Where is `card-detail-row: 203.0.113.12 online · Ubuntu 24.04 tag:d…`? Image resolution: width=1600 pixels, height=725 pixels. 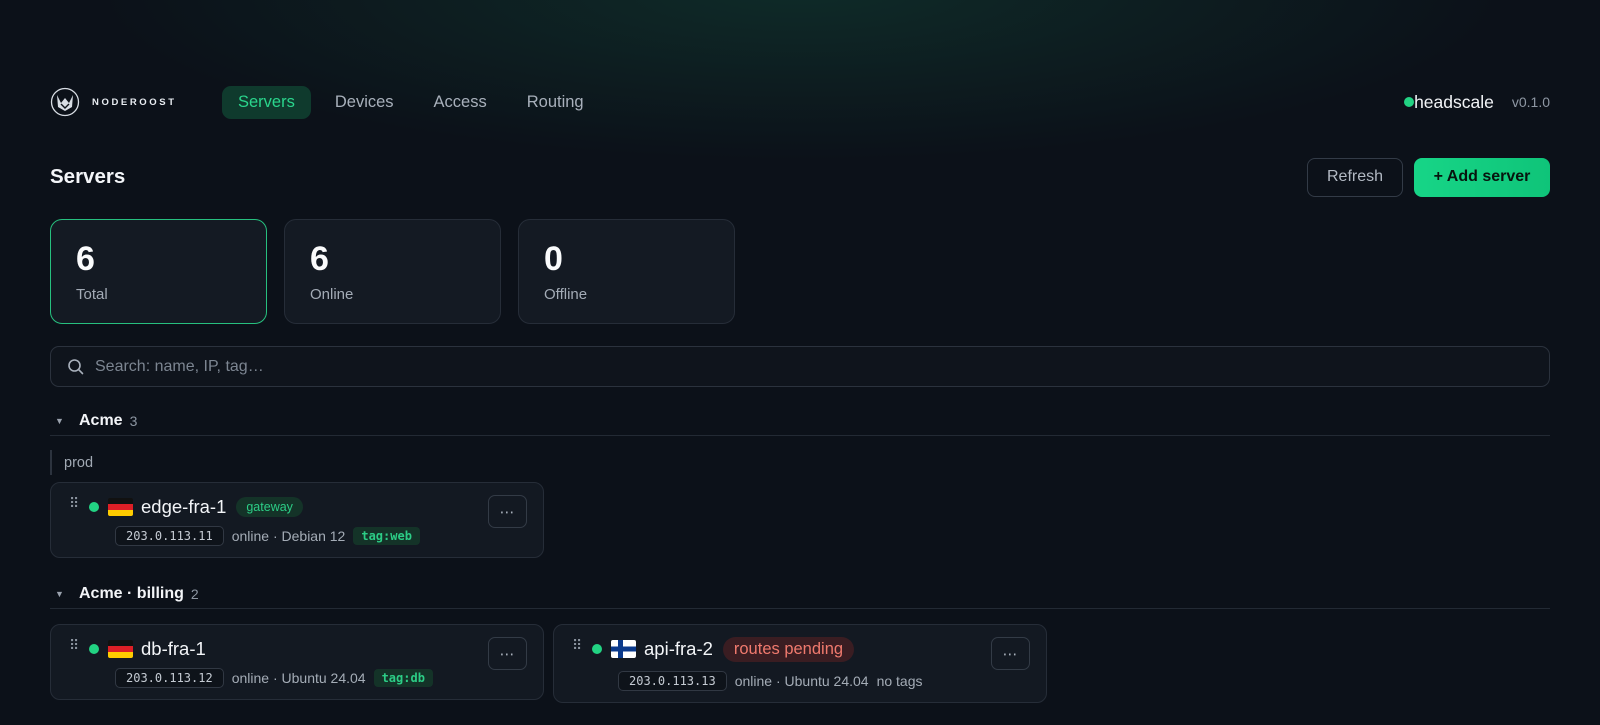
card-detail-row: 203.0.113.12 online · Ubuntu 24.04 tag:d… is located at coordinates (274, 678).